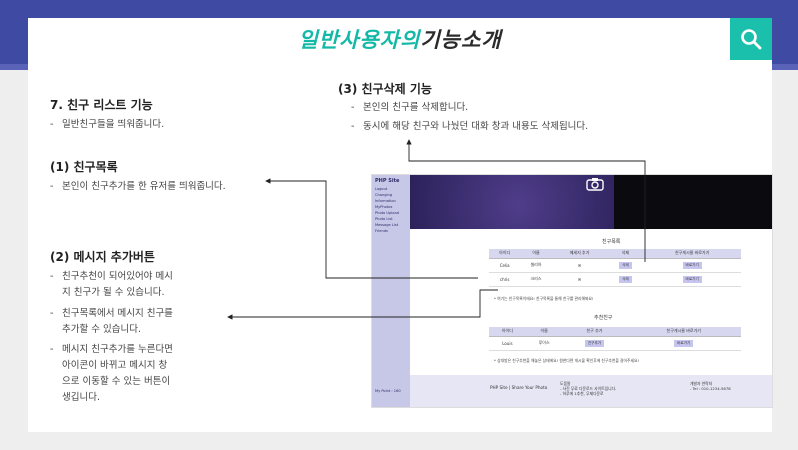  I want to click on table-row: Celia 셀리아 ✉ 삭제 바로가기, so click(615, 265).